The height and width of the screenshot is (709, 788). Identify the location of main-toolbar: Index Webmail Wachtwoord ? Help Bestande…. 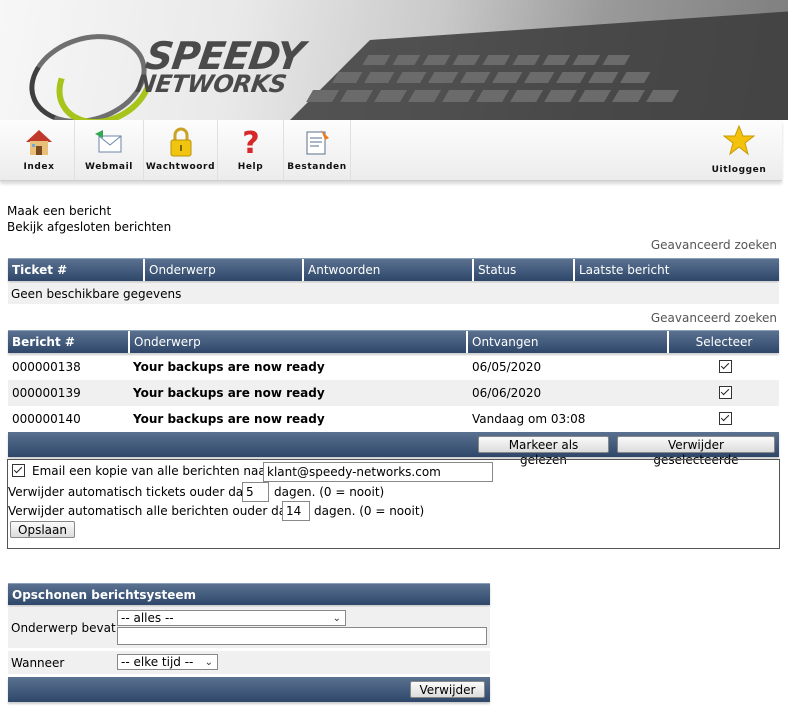
(391, 150).